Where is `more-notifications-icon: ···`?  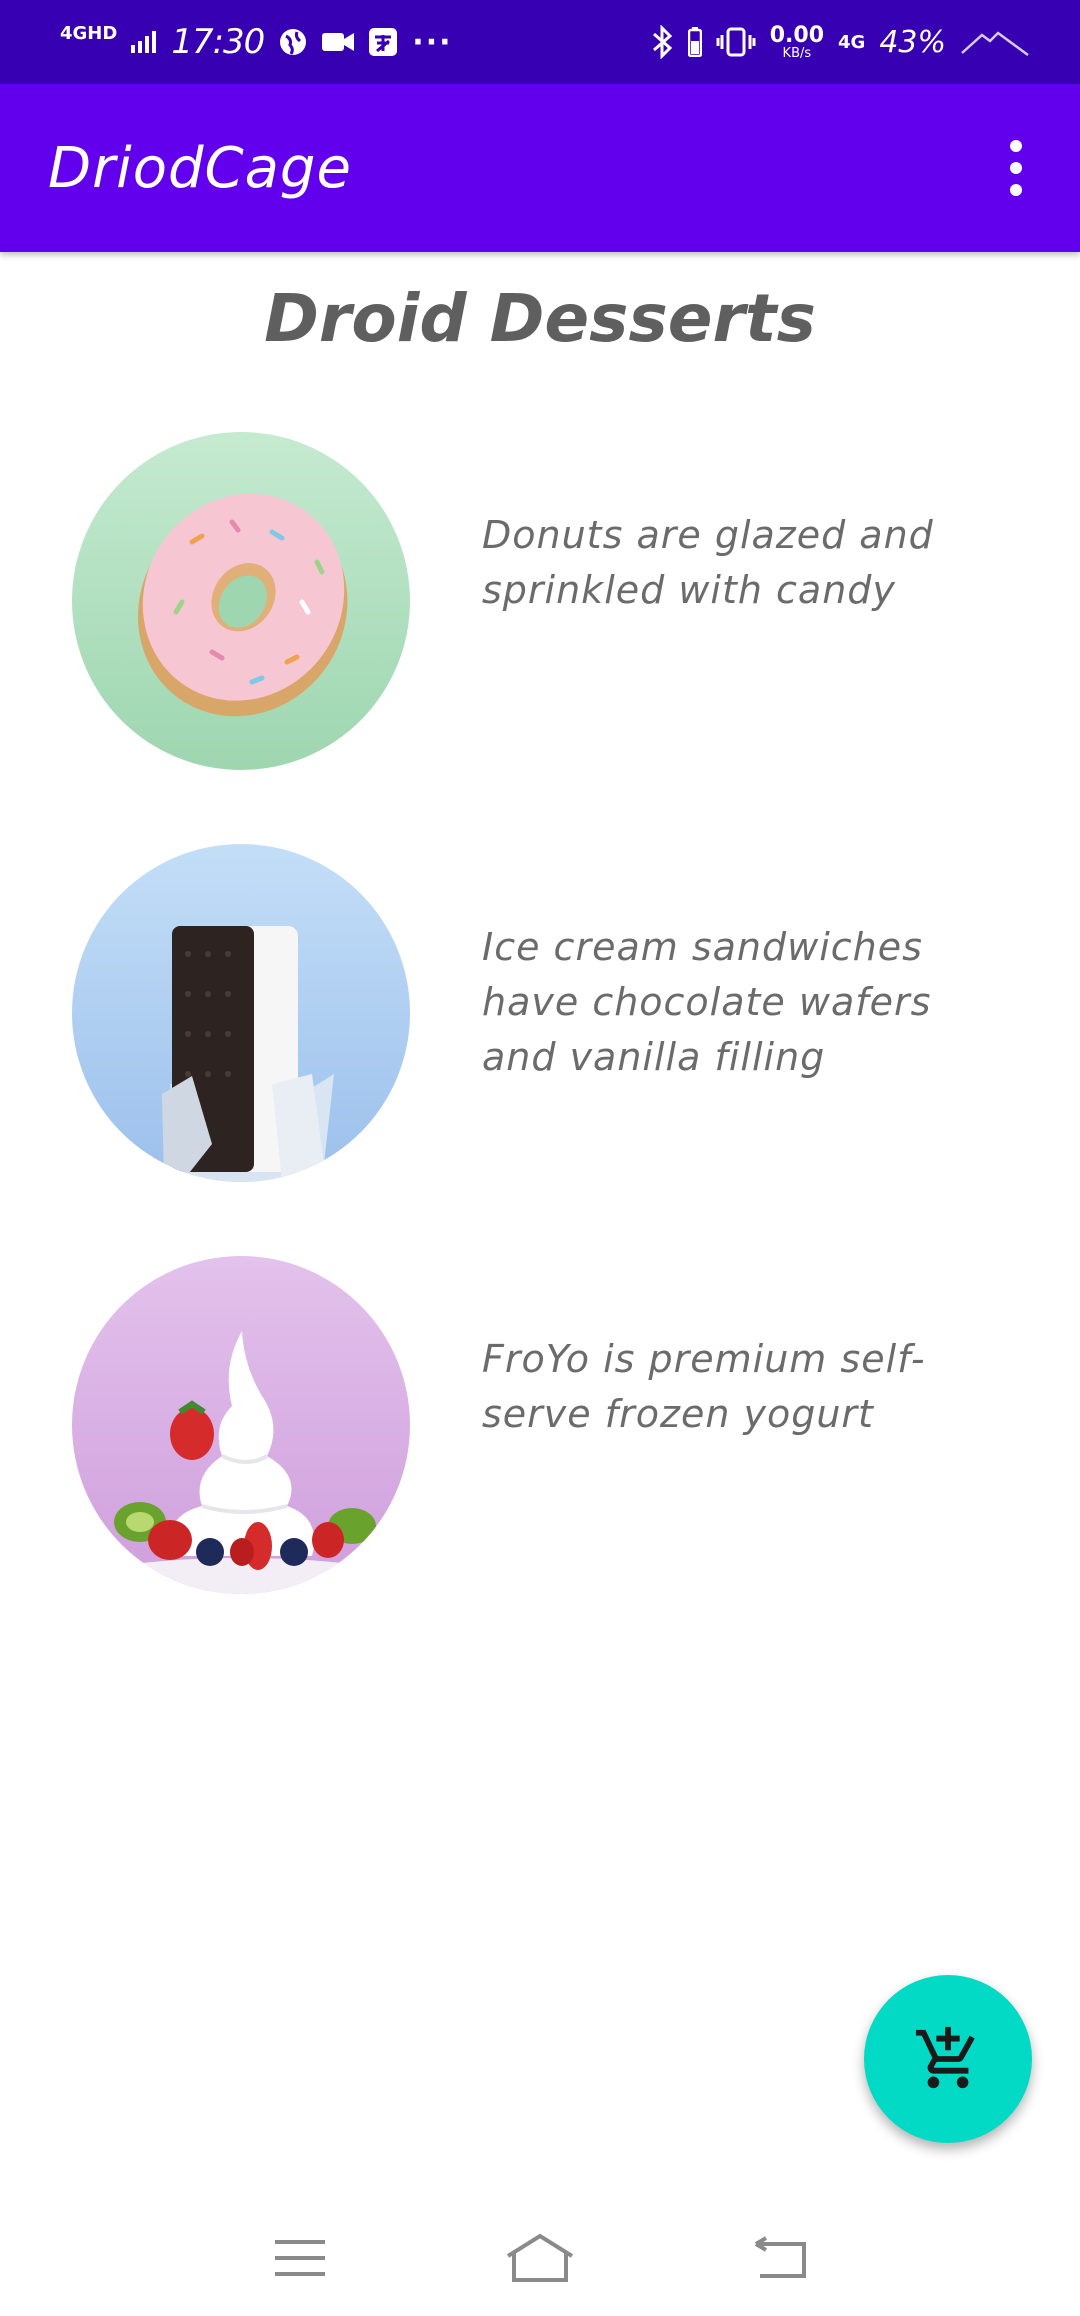 more-notifications-icon: ··· is located at coordinates (432, 42).